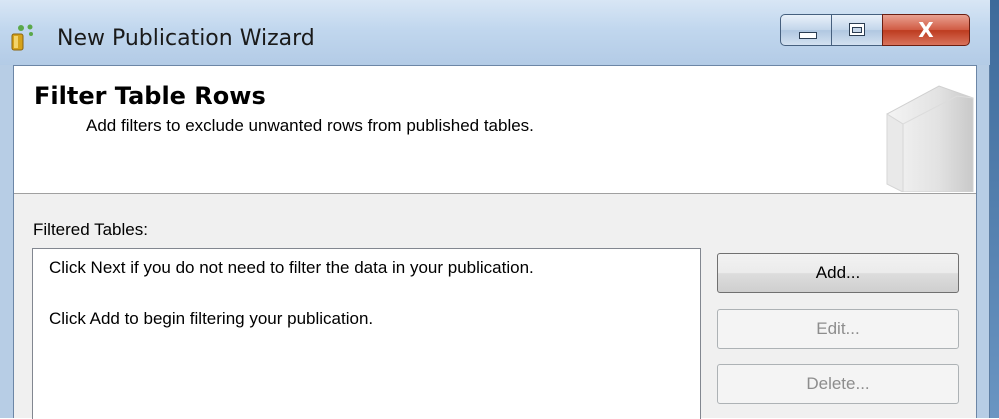 Image resolution: width=999 pixels, height=419 pixels. I want to click on maximize-button, so click(857, 30).